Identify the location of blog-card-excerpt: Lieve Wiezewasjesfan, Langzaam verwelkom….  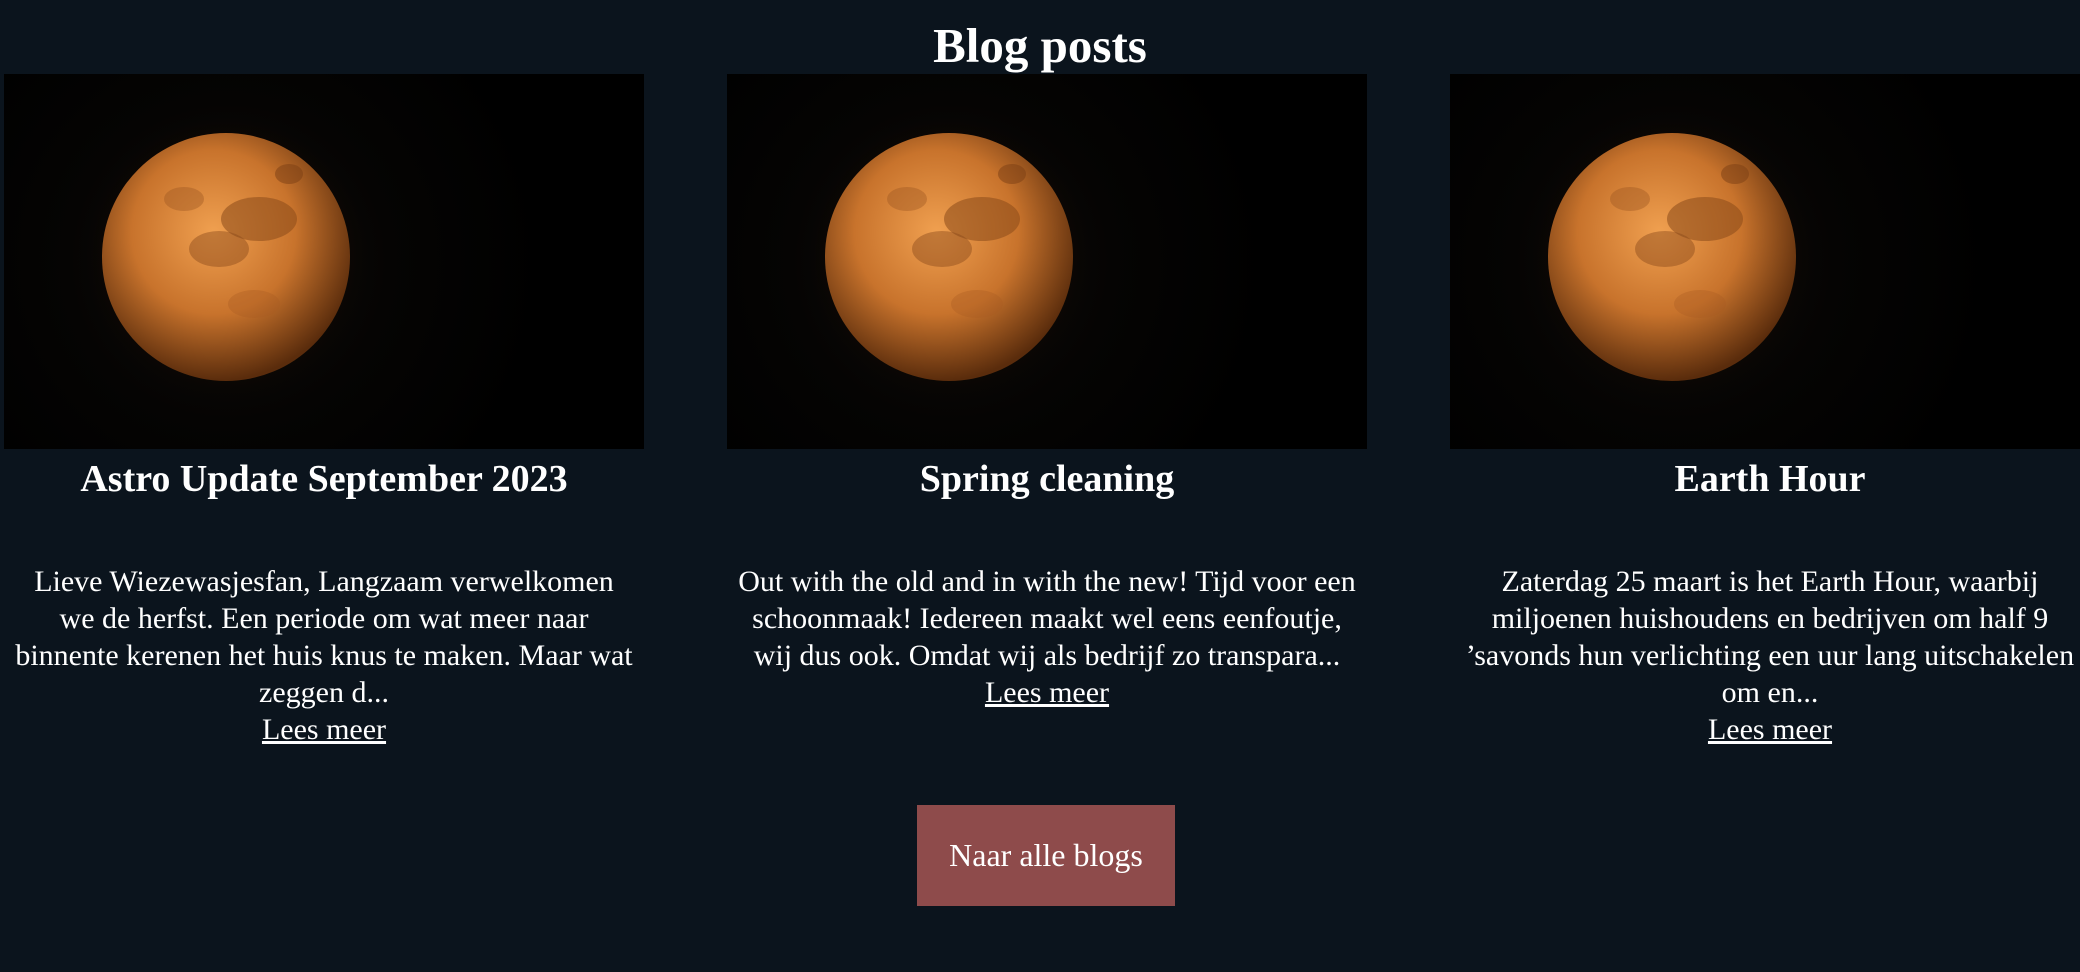
(324, 637).